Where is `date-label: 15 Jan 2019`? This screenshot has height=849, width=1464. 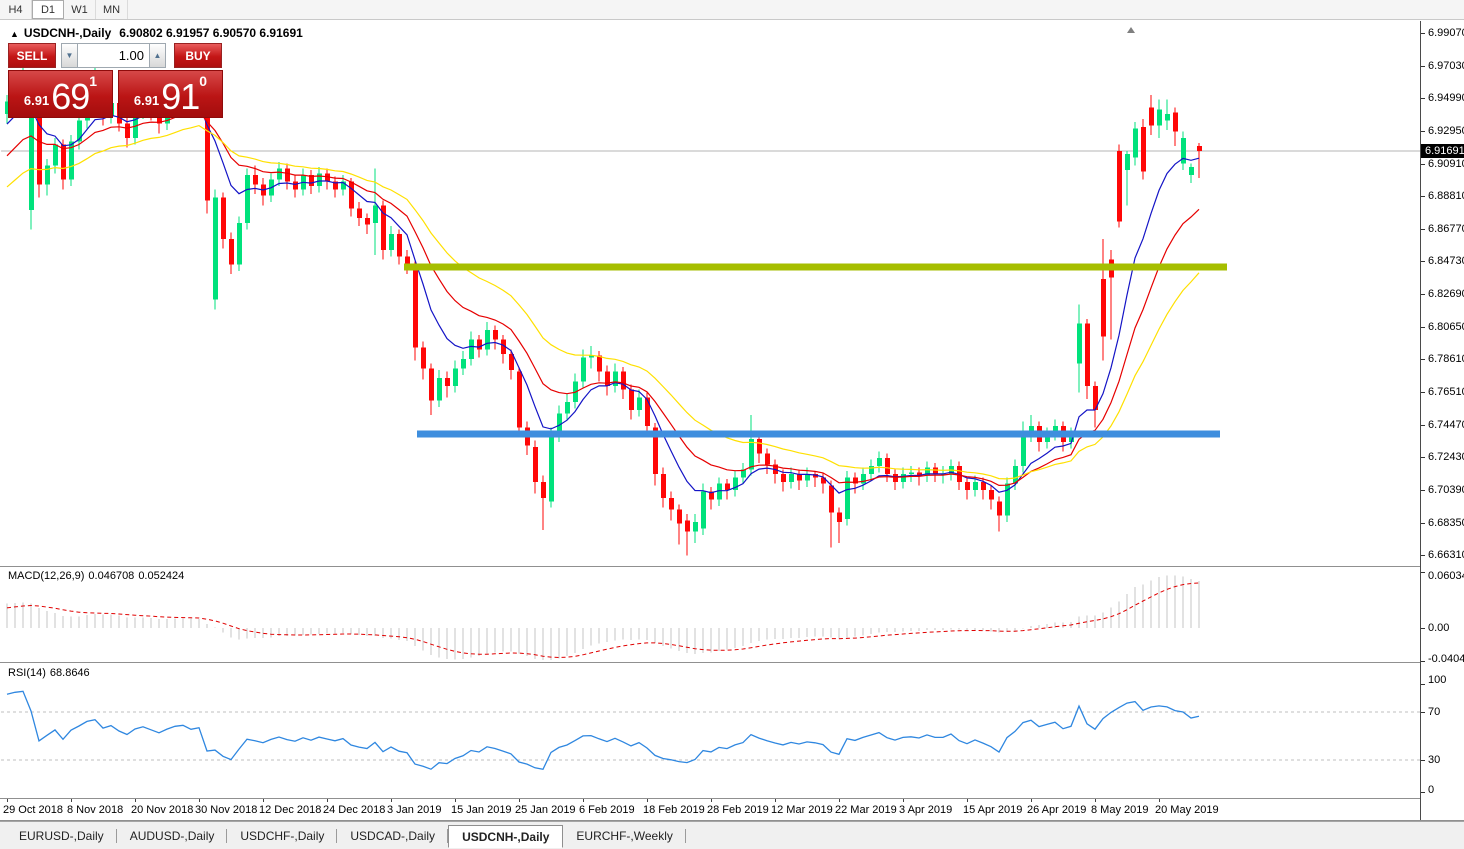
date-label: 15 Jan 2019 is located at coordinates (481, 810).